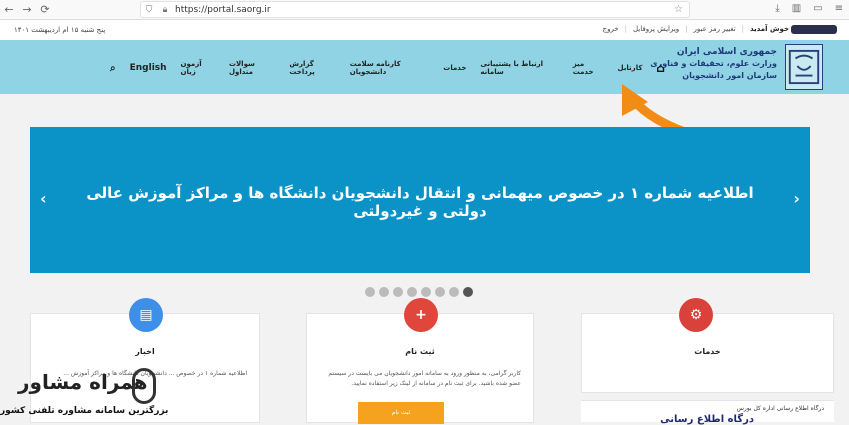 Image resolution: width=849 pixels, height=425 pixels. I want to click on change-password-link: تغییر رمز عبور, so click(715, 29).